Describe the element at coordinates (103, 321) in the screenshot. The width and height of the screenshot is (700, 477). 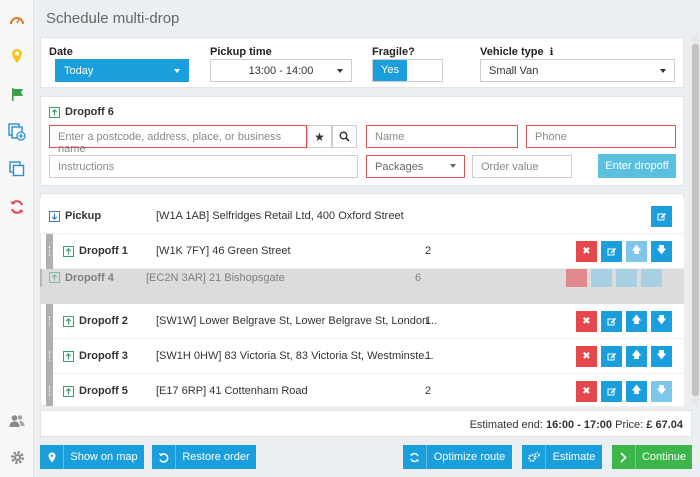
I see `dropoff-label: Dropoff 2` at that location.